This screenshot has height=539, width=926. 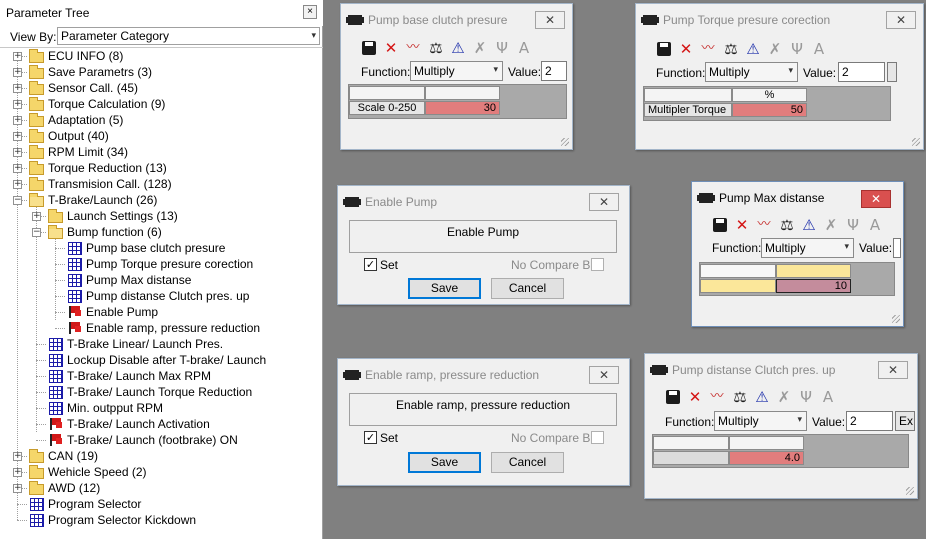 I want to click on tree-item: Pump distanse Clutch pres. up, so click(x=161, y=296).